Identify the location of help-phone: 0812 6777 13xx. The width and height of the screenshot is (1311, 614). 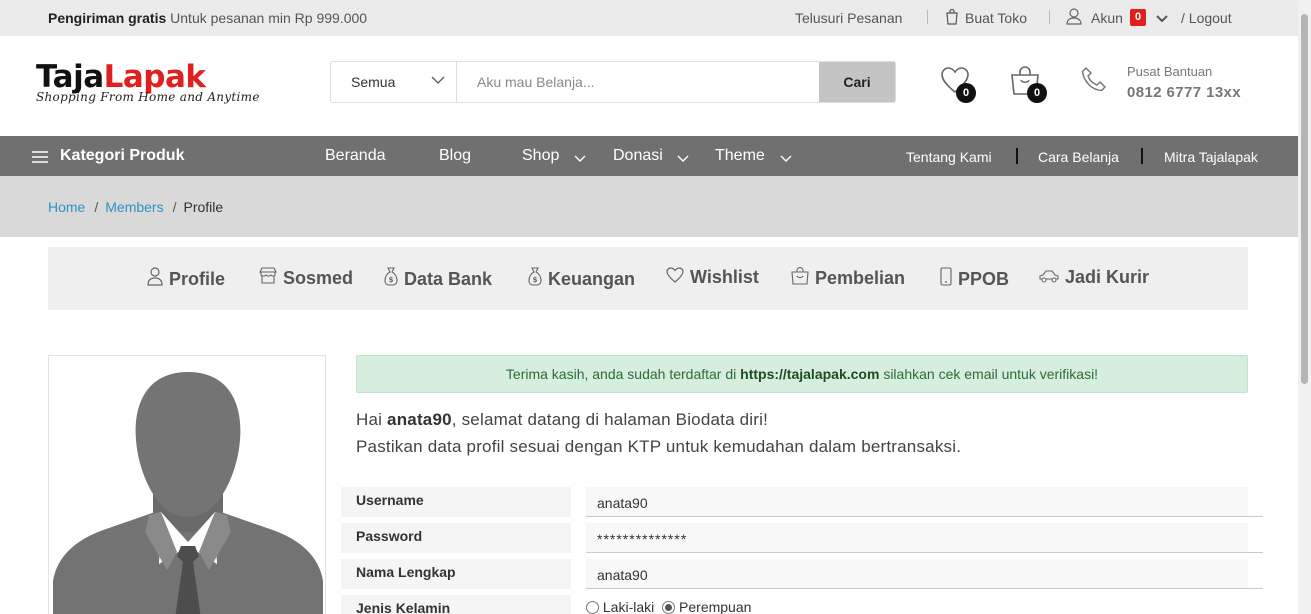
(1184, 92).